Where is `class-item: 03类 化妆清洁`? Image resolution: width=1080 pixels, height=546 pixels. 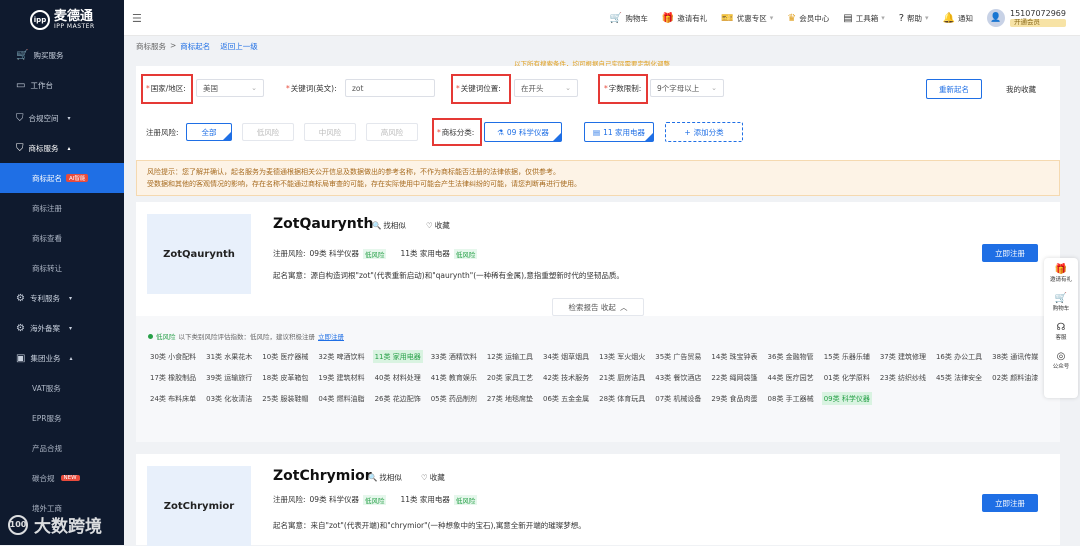 class-item: 03类 化妆清洁 is located at coordinates (229, 398).